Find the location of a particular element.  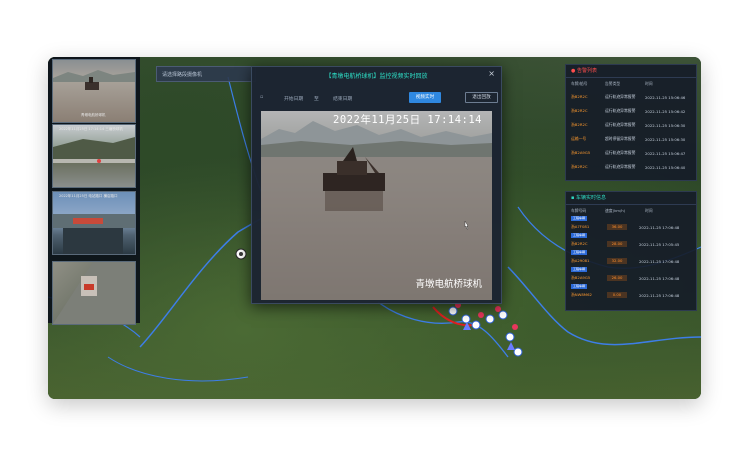

table-row: 浙B2R2C 运行轨迹异常报警 2022-11-25 15:06:42 is located at coordinates (631, 111).